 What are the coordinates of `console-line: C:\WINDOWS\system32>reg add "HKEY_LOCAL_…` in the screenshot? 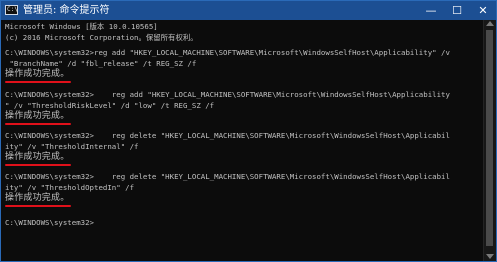 It's located at (227, 52).